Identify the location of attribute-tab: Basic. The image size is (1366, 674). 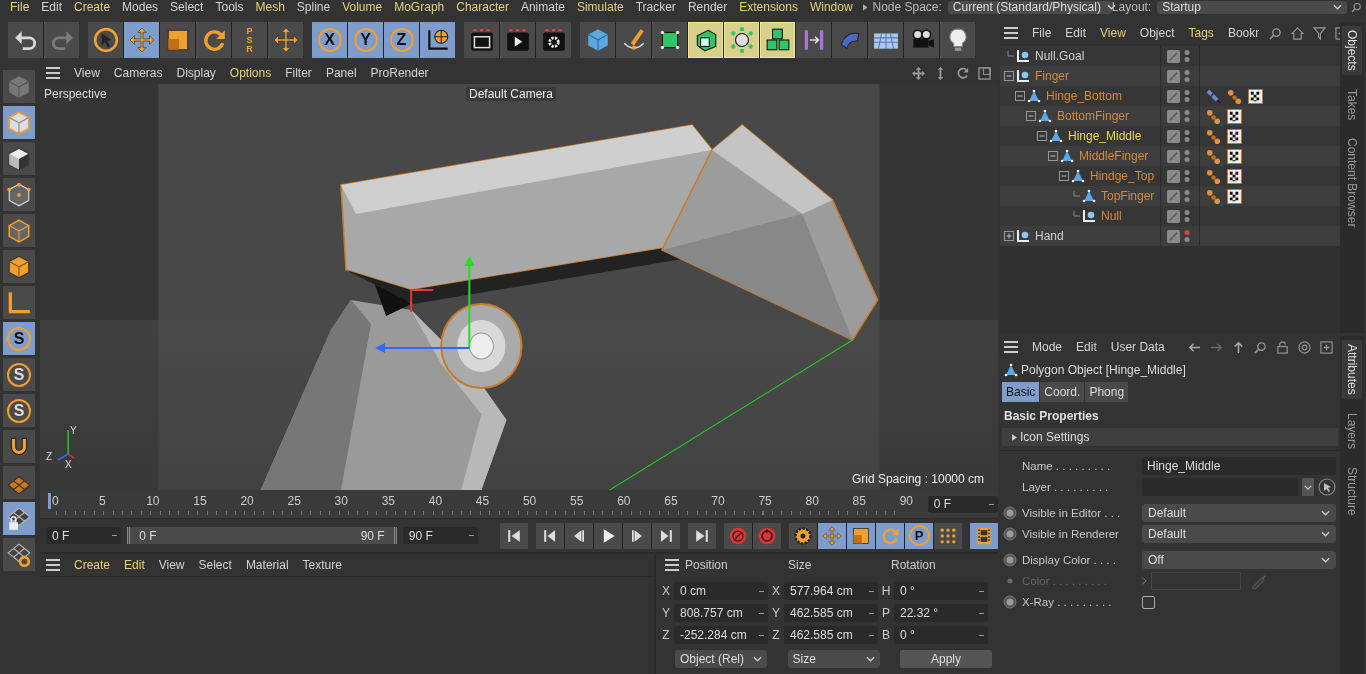
(1021, 392).